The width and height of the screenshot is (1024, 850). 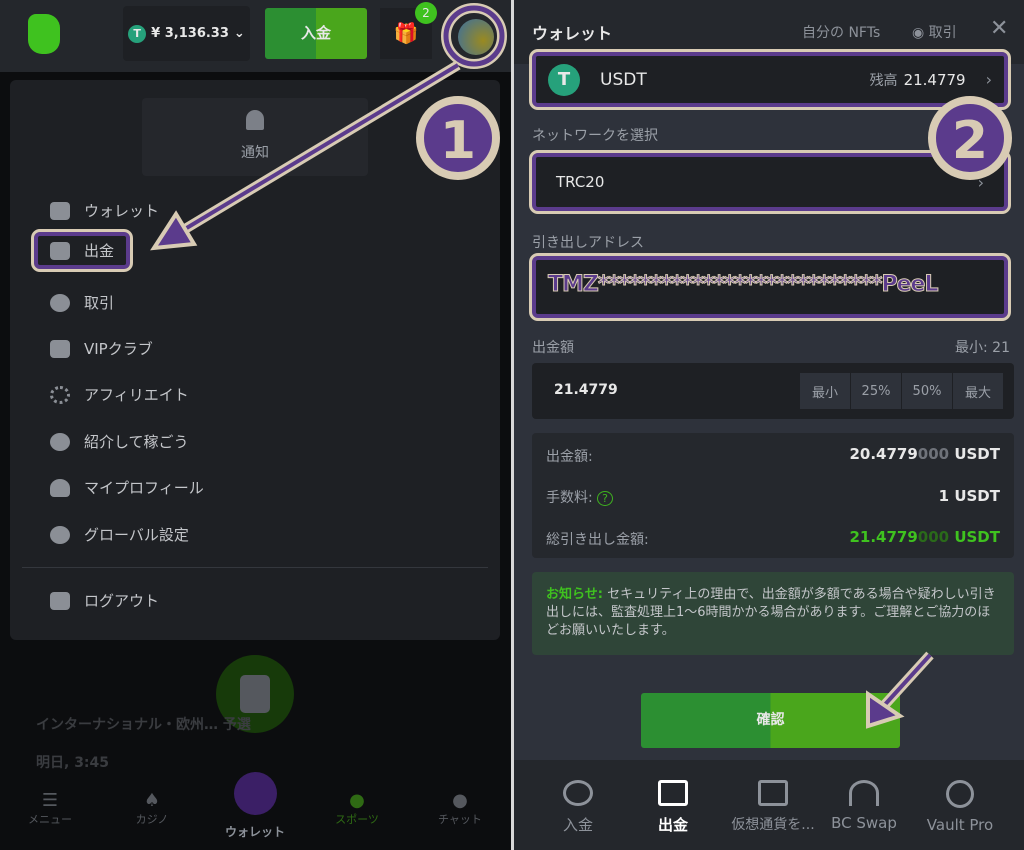 What do you see at coordinates (174, 230) in the screenshot?
I see `arrow-head-icon` at bounding box center [174, 230].